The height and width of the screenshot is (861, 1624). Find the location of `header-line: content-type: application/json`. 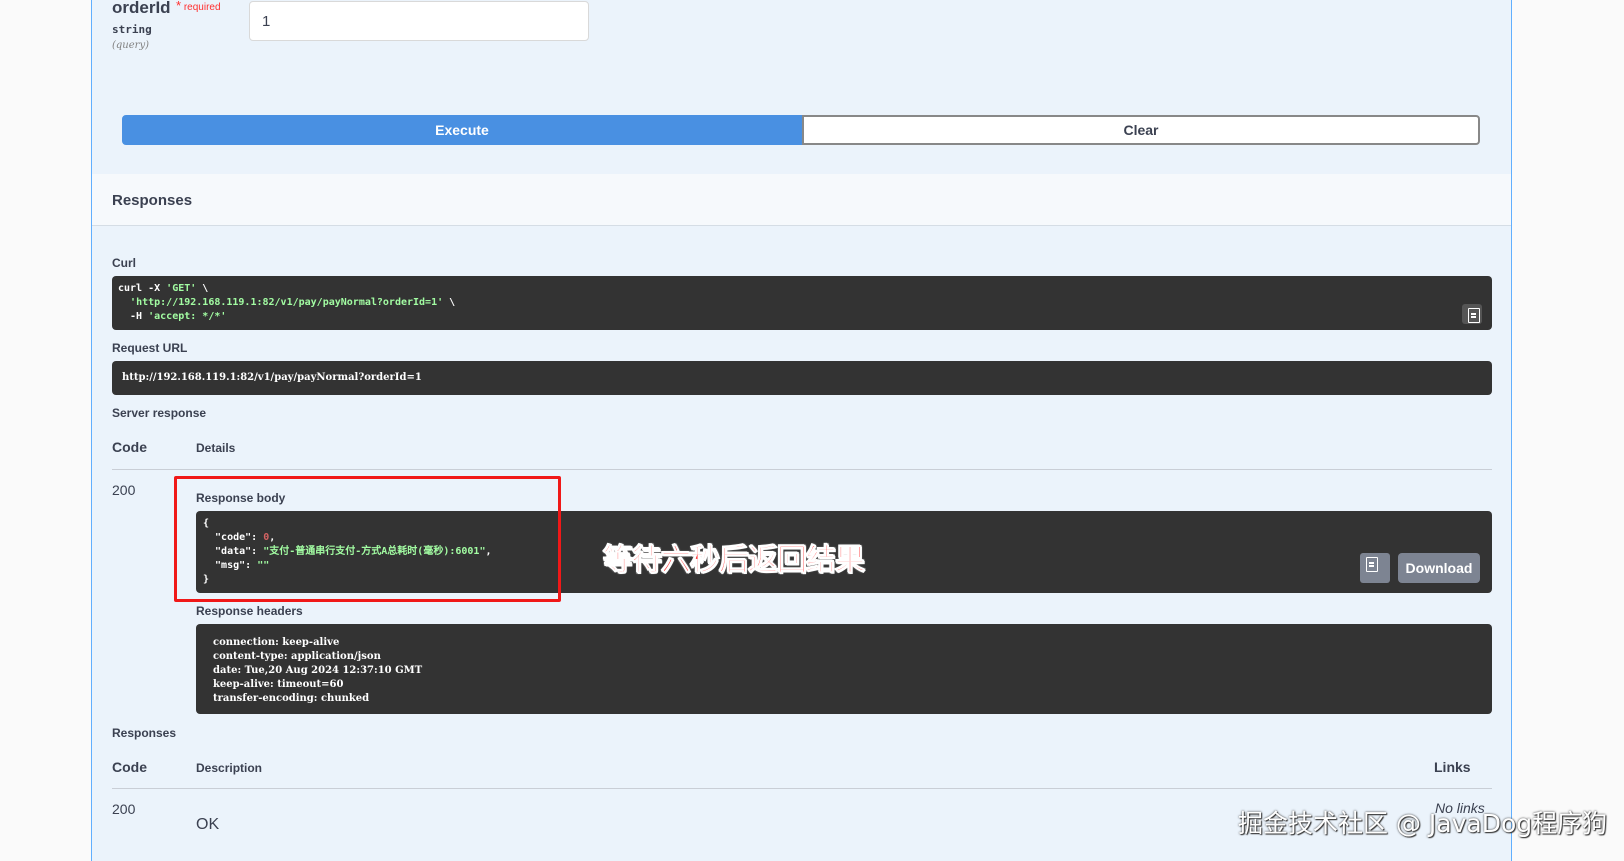

header-line: content-type: application/json is located at coordinates (297, 656).